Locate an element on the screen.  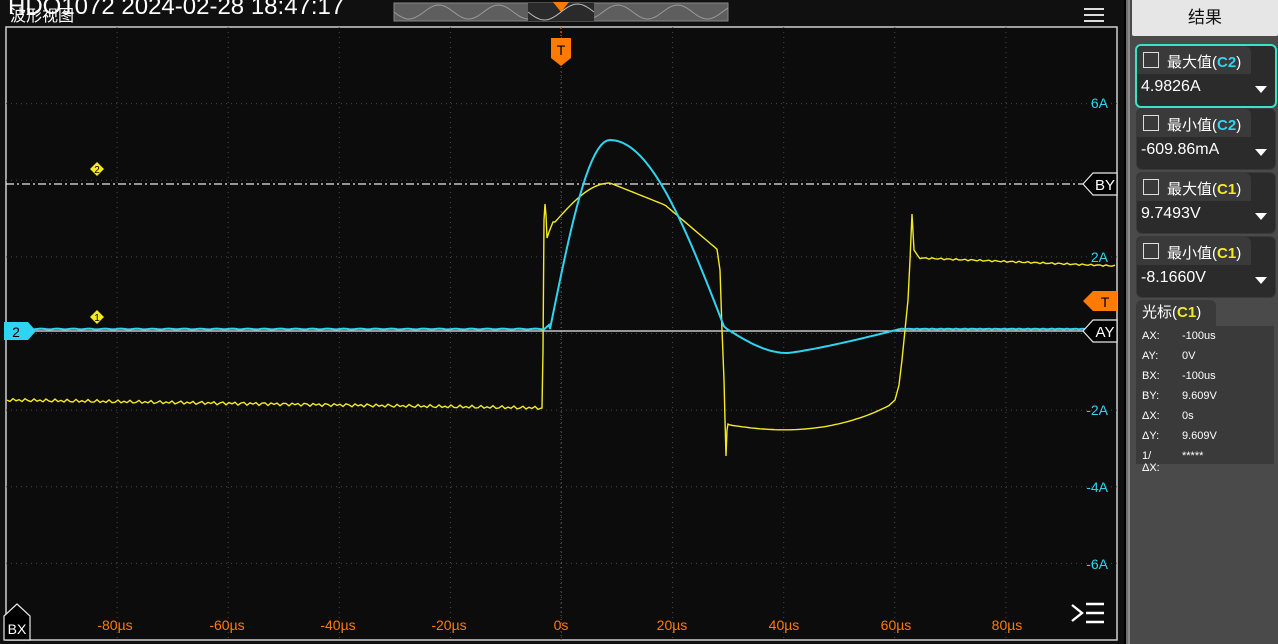
measurement-item: 最小值(C2) -609.86mA is located at coordinates (1206, 139).